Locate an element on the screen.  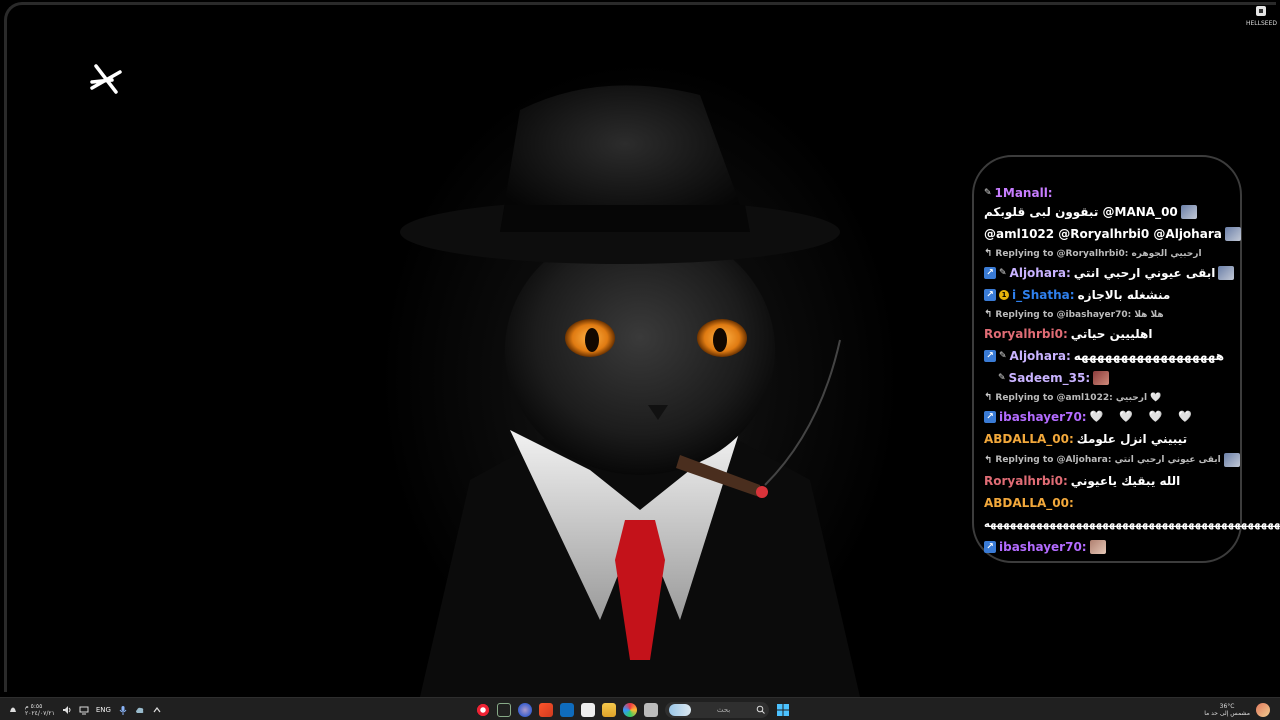
chat-message: ↗ ✎ Aljohara: ههههههههههههههههههه is located at coordinates (1113, 356).